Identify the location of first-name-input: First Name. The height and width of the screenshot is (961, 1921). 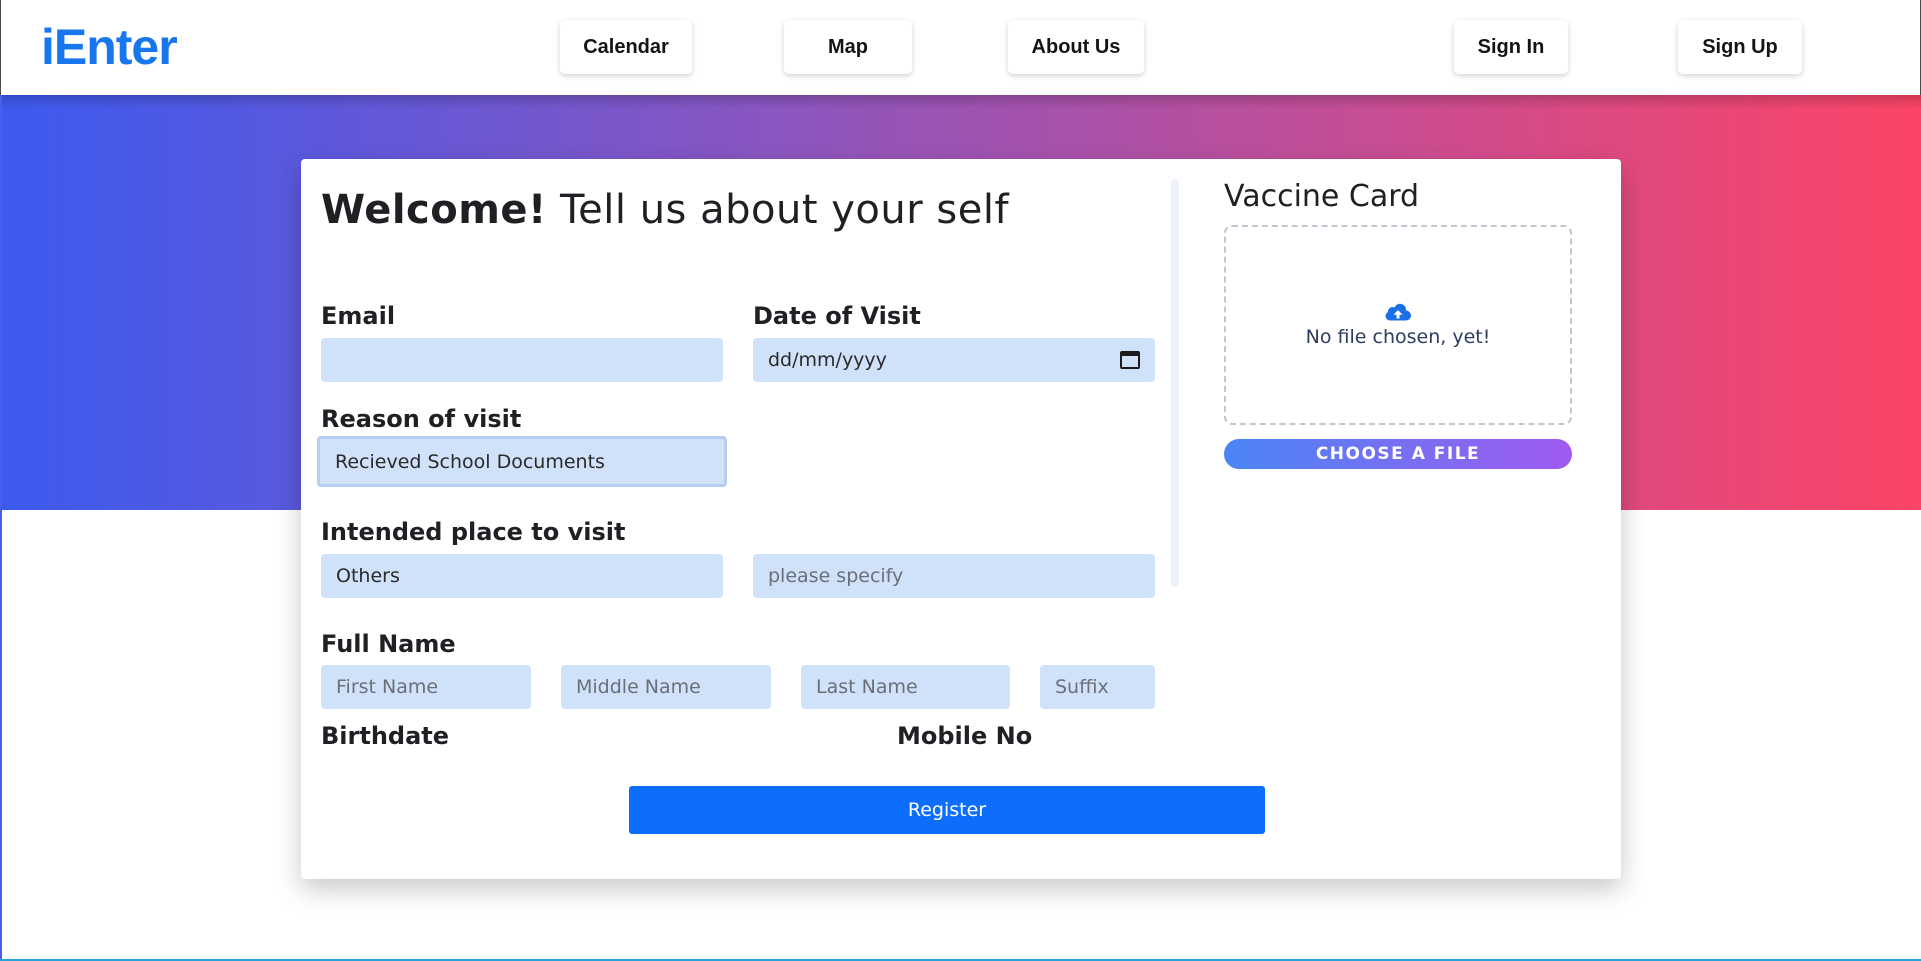
(426, 687).